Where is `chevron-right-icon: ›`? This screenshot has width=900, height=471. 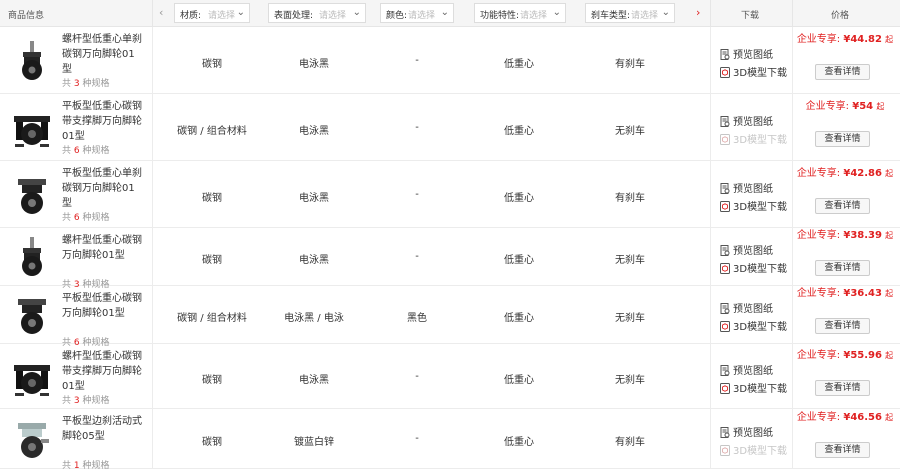
chevron-right-icon: › is located at coordinates (698, 13).